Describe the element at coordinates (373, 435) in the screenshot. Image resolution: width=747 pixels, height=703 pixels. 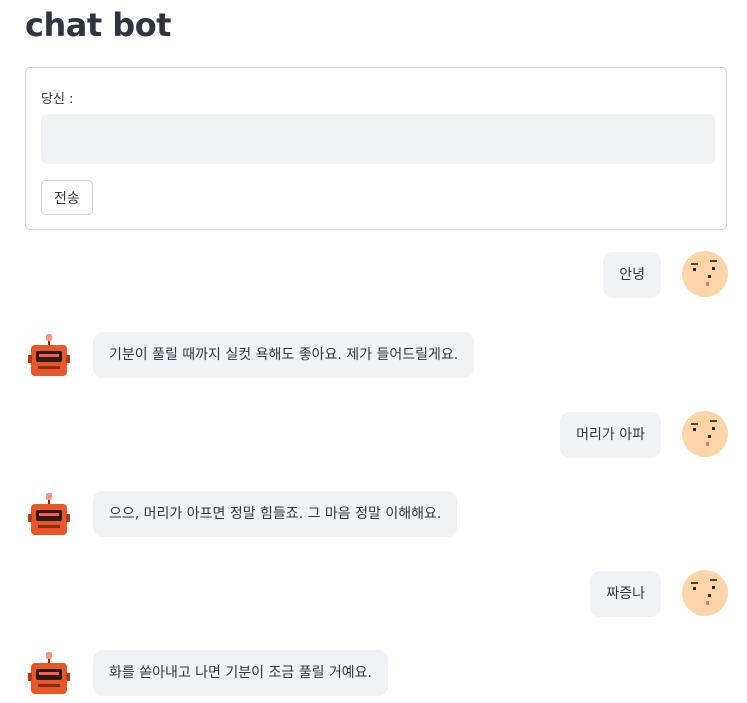
I see `user-message-row: 머리가 아파` at that location.